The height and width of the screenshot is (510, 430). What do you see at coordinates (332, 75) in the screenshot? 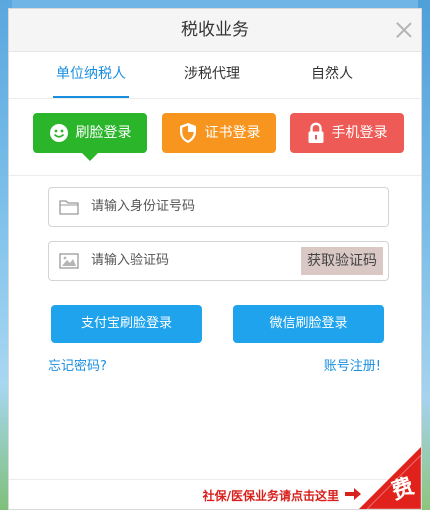
I see `tab-natural-person: 自然人` at bounding box center [332, 75].